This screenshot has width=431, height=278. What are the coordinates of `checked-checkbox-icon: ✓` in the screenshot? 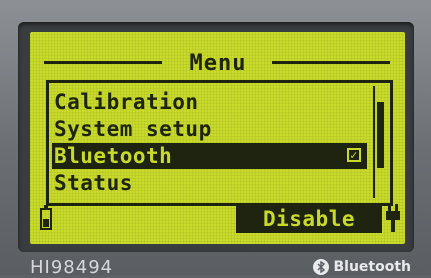 It's located at (354, 155).